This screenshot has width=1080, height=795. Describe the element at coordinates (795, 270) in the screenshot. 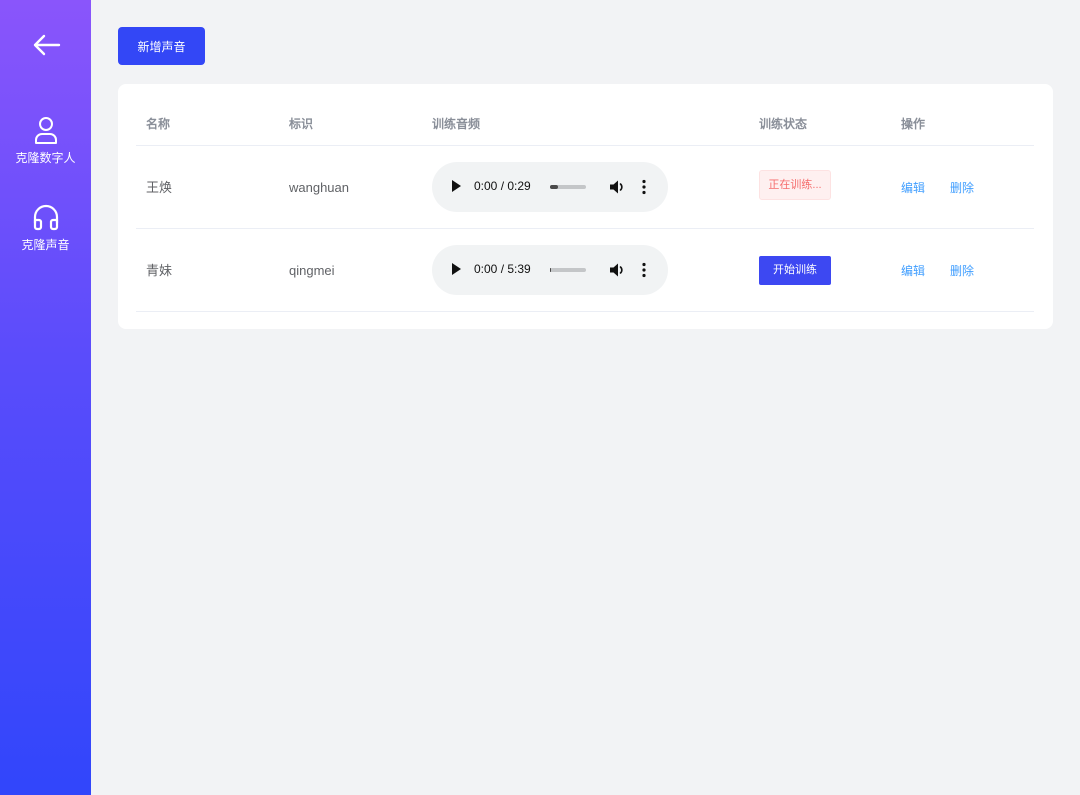

I see `start-training-button: 开始训练` at that location.